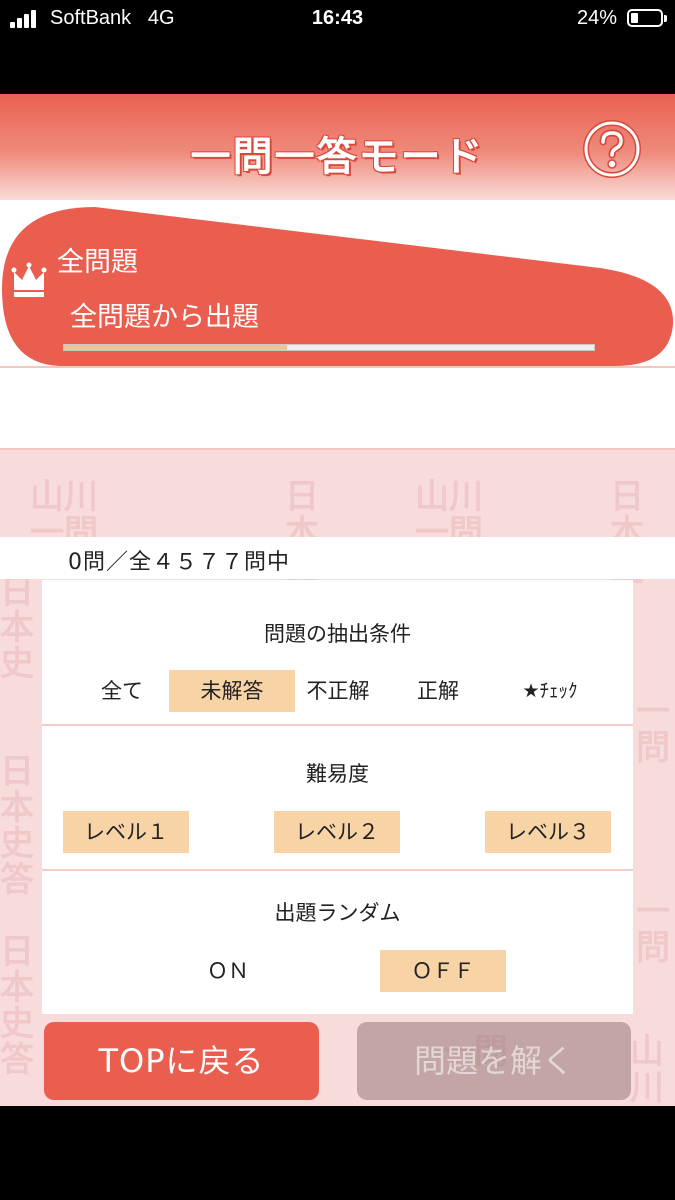 This screenshot has height=1200, width=675. Describe the element at coordinates (164, 317) in the screenshot. I see `category-subtitle: 全問題から出題` at that location.